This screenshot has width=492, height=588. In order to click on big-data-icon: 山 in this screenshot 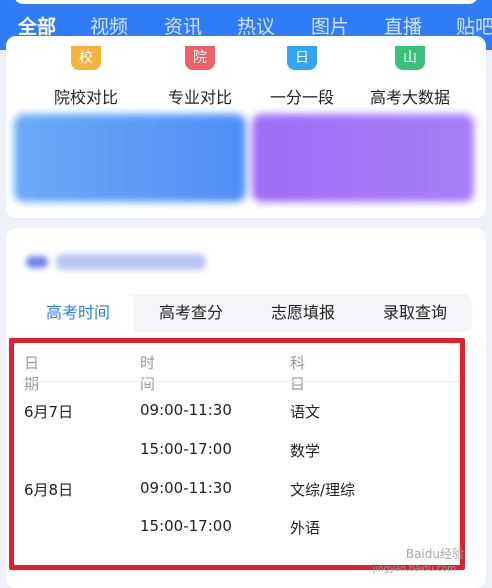, I will do `click(410, 58)`.